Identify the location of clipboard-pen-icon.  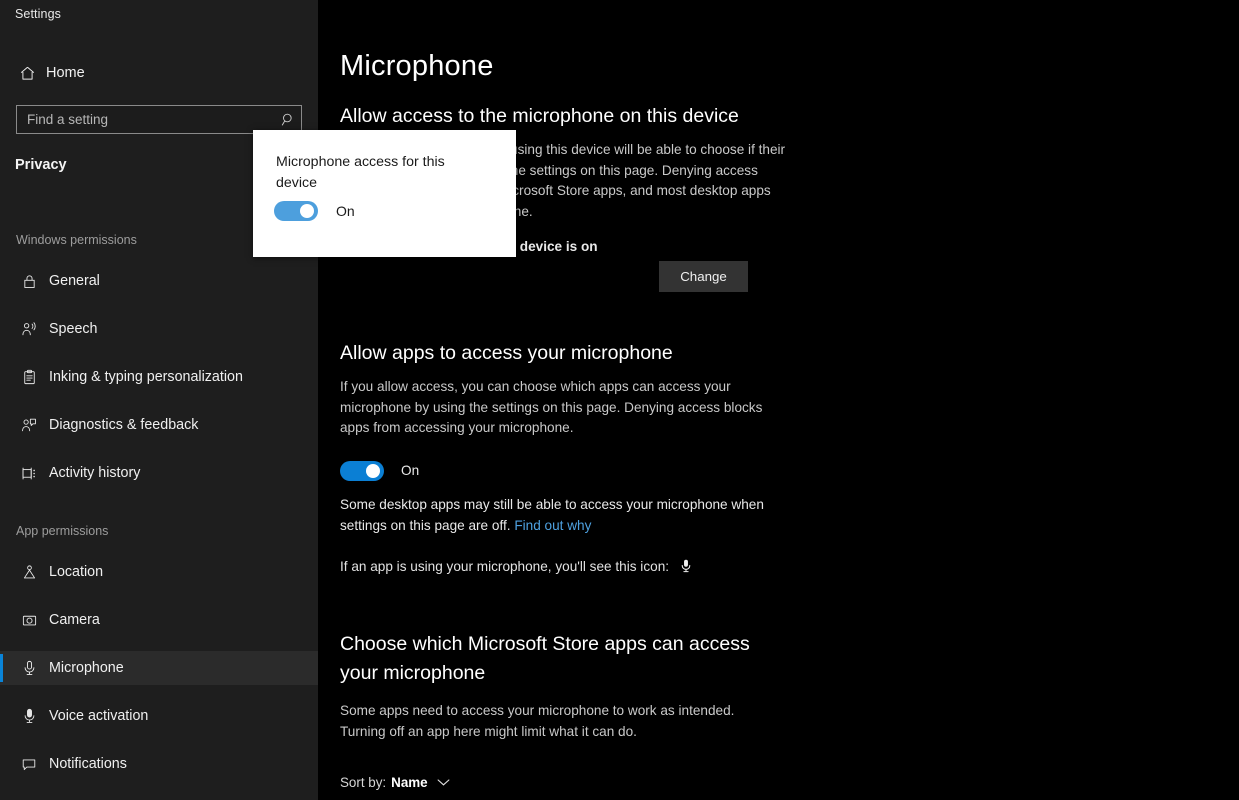
(29, 377).